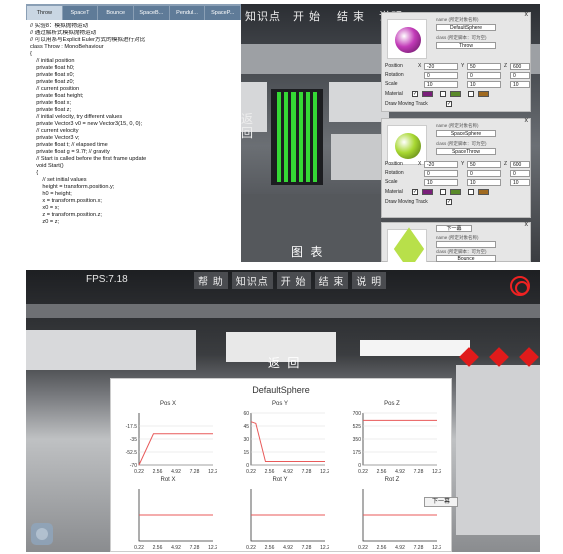 The height and width of the screenshot is (554, 563). I want to click on cube-icon, so click(409, 244).